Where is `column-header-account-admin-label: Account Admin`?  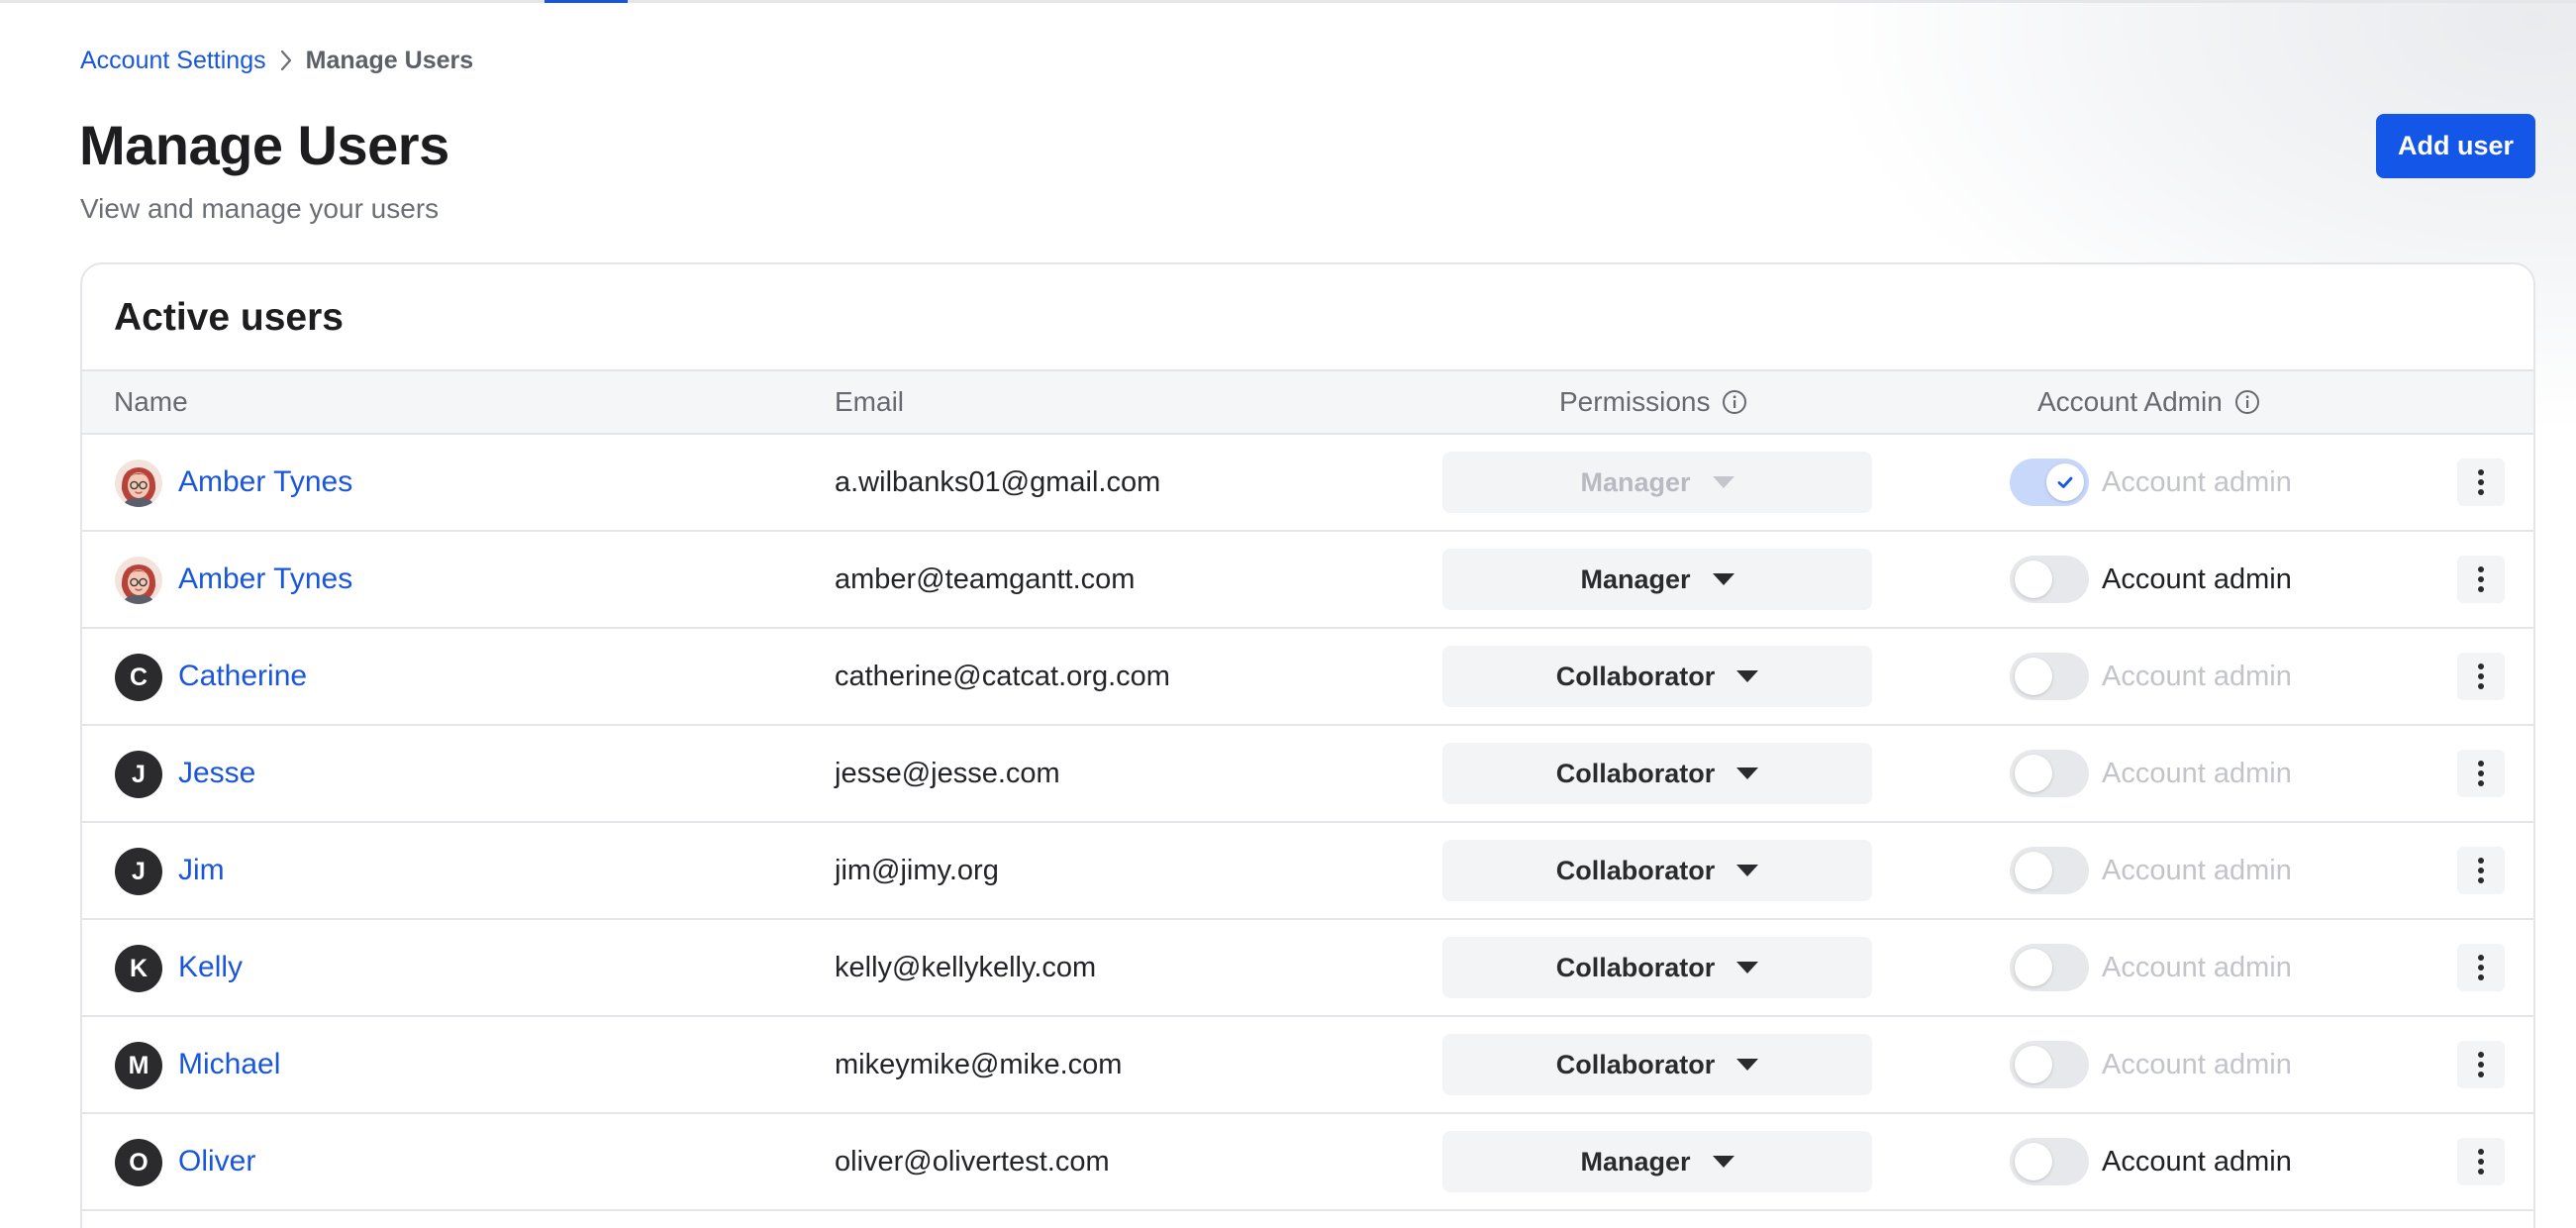 column-header-account-admin-label: Account Admin is located at coordinates (2130, 401).